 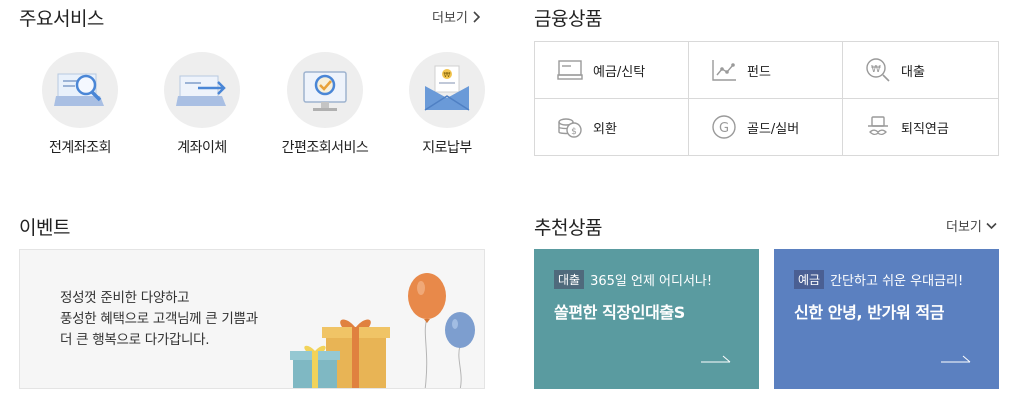 What do you see at coordinates (325, 148) in the screenshot?
I see `service-label: 간편조회서비스` at bounding box center [325, 148].